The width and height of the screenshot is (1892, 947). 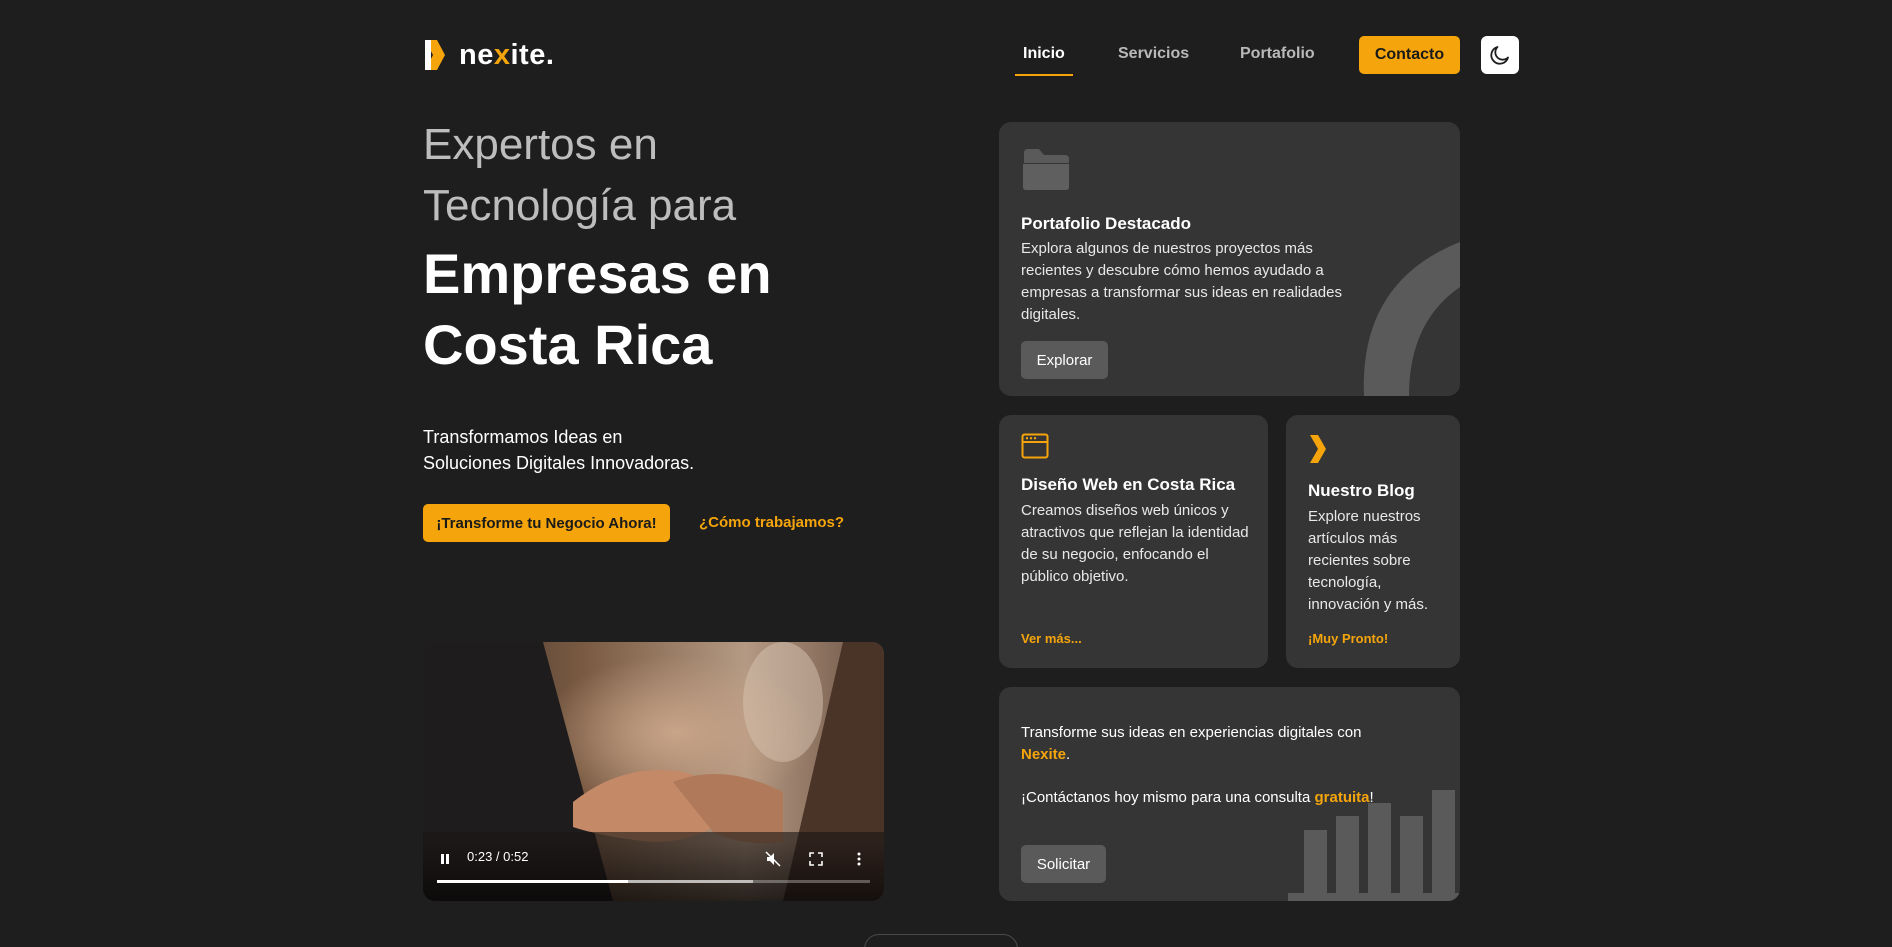 I want to click on main-nav: Inicio Servicios Portafolio, so click(x=946, y=56).